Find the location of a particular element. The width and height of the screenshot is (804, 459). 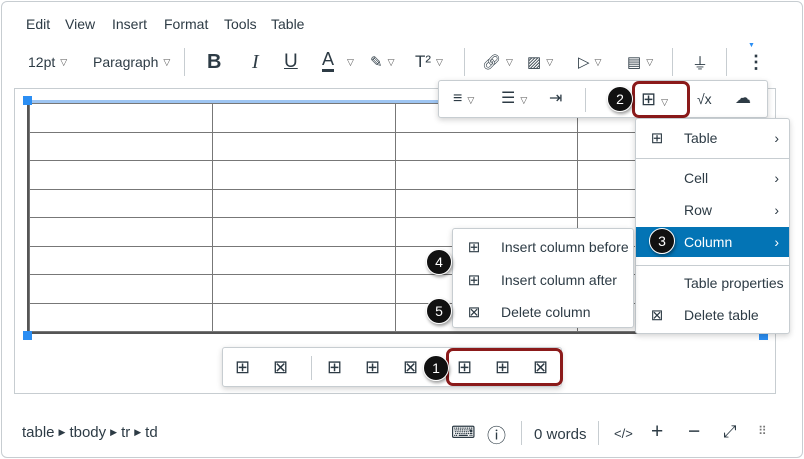

superscript-button: T² ▽ is located at coordinates (429, 62).